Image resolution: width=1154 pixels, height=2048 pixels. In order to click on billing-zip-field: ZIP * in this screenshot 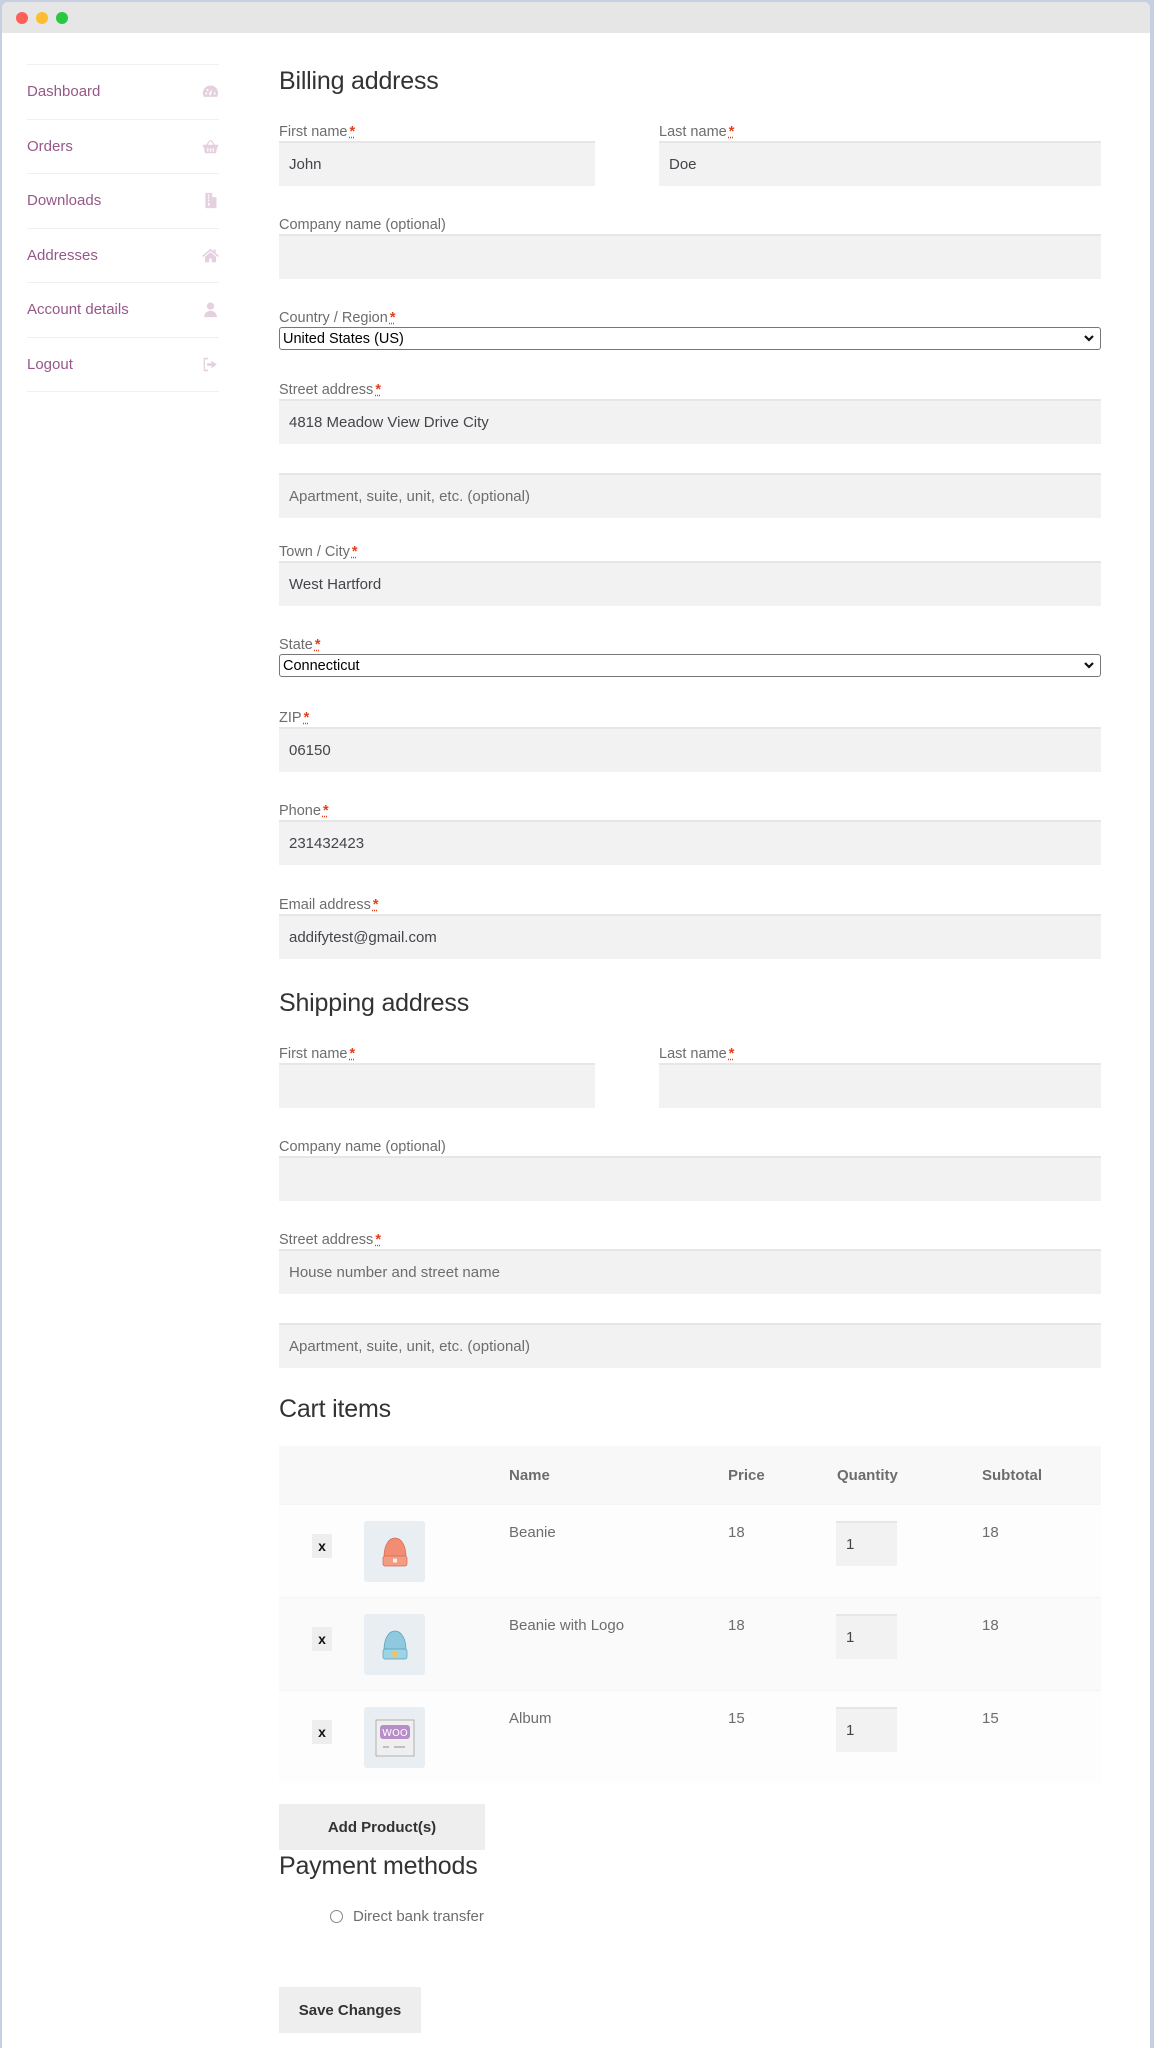, I will do `click(690, 741)`.